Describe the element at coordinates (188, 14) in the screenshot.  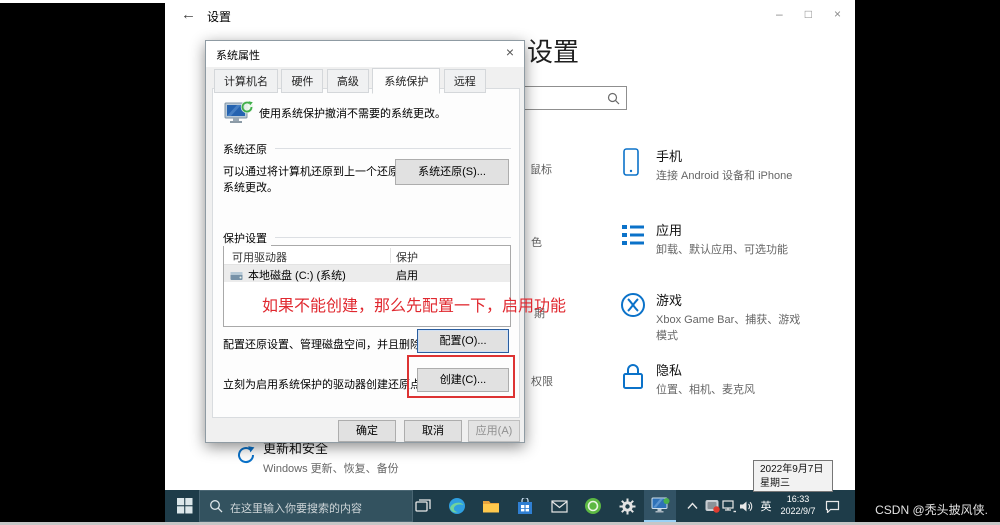
I see `back-arrow-icon: ←` at that location.